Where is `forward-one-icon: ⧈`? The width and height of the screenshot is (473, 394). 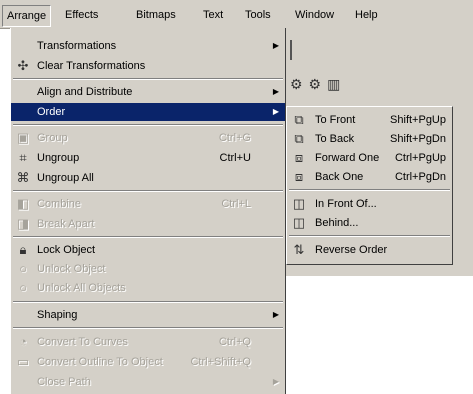 forward-one-icon: ⧈ is located at coordinates (299, 157).